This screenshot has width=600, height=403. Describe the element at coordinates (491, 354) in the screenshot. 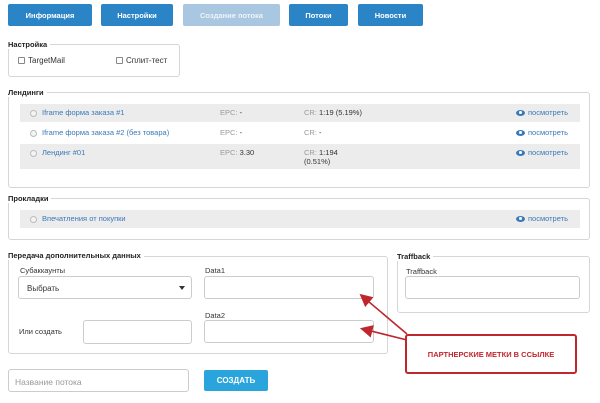

I see `annotation-callout: ПАРТНЕРСКИЕ МЕТКИ В ССЫЛКЕ` at that location.